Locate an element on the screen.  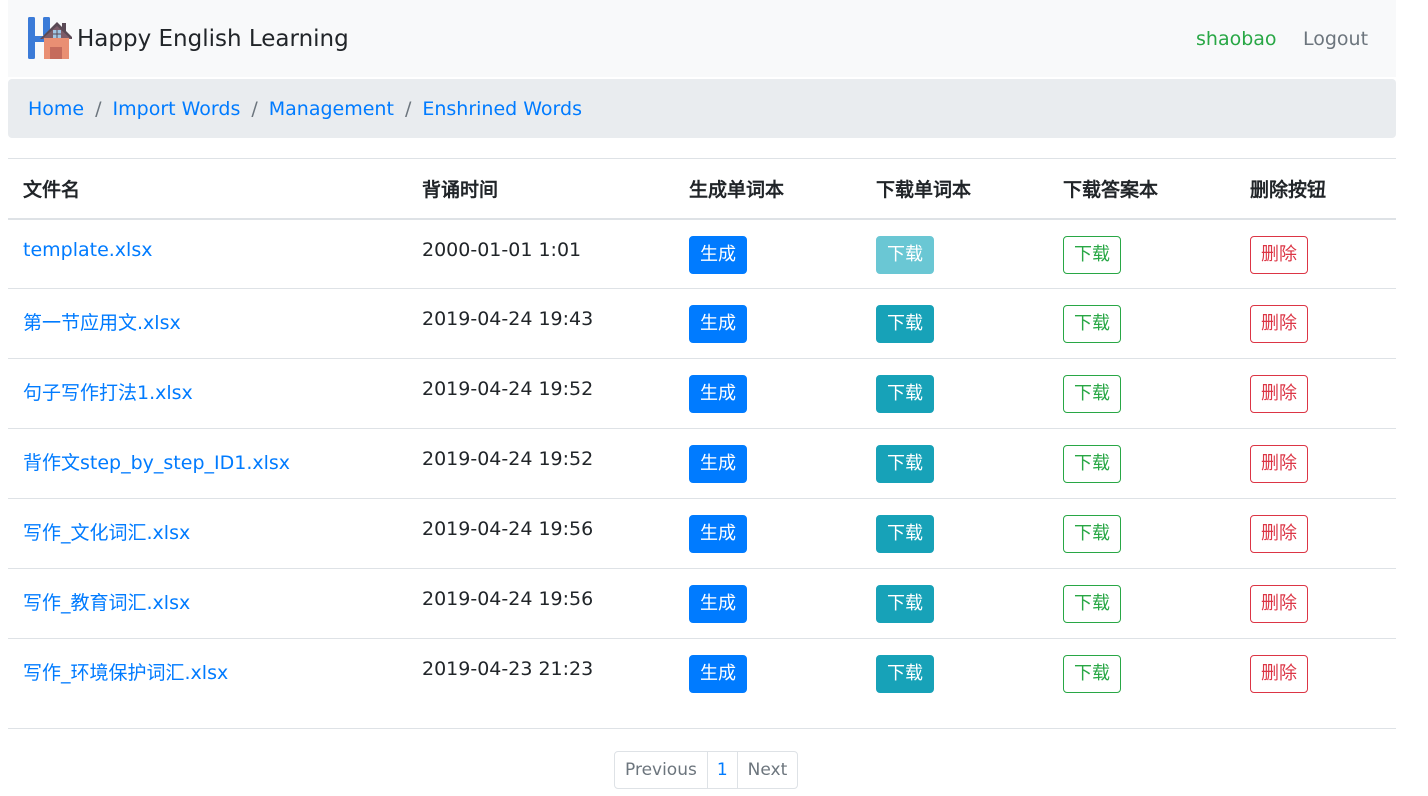
navbar: Happy English Learning shaobao Logout is located at coordinates (702, 38).